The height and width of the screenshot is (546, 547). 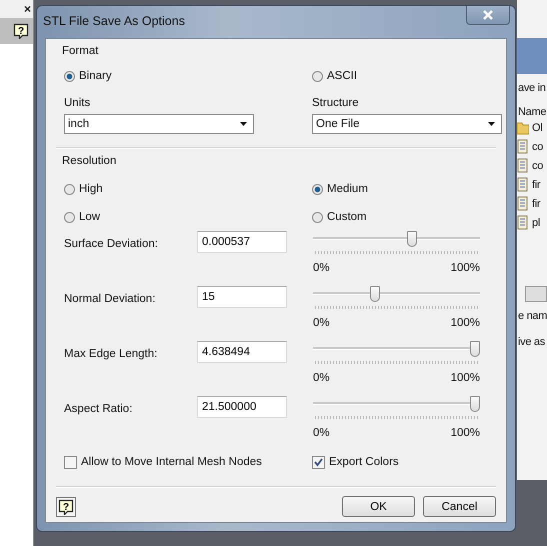 I want to click on input-field: 4.638494, so click(x=242, y=352).